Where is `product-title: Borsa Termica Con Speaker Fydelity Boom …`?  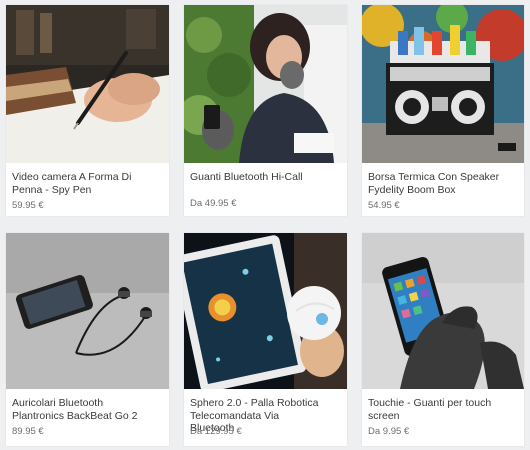
product-title: Borsa Termica Con Speaker Fydelity Boom … is located at coordinates (443, 183).